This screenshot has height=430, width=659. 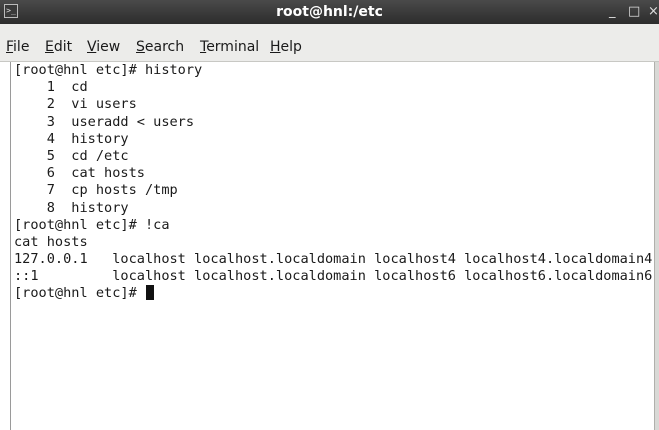 I want to click on menu-view: View, so click(x=103, y=47).